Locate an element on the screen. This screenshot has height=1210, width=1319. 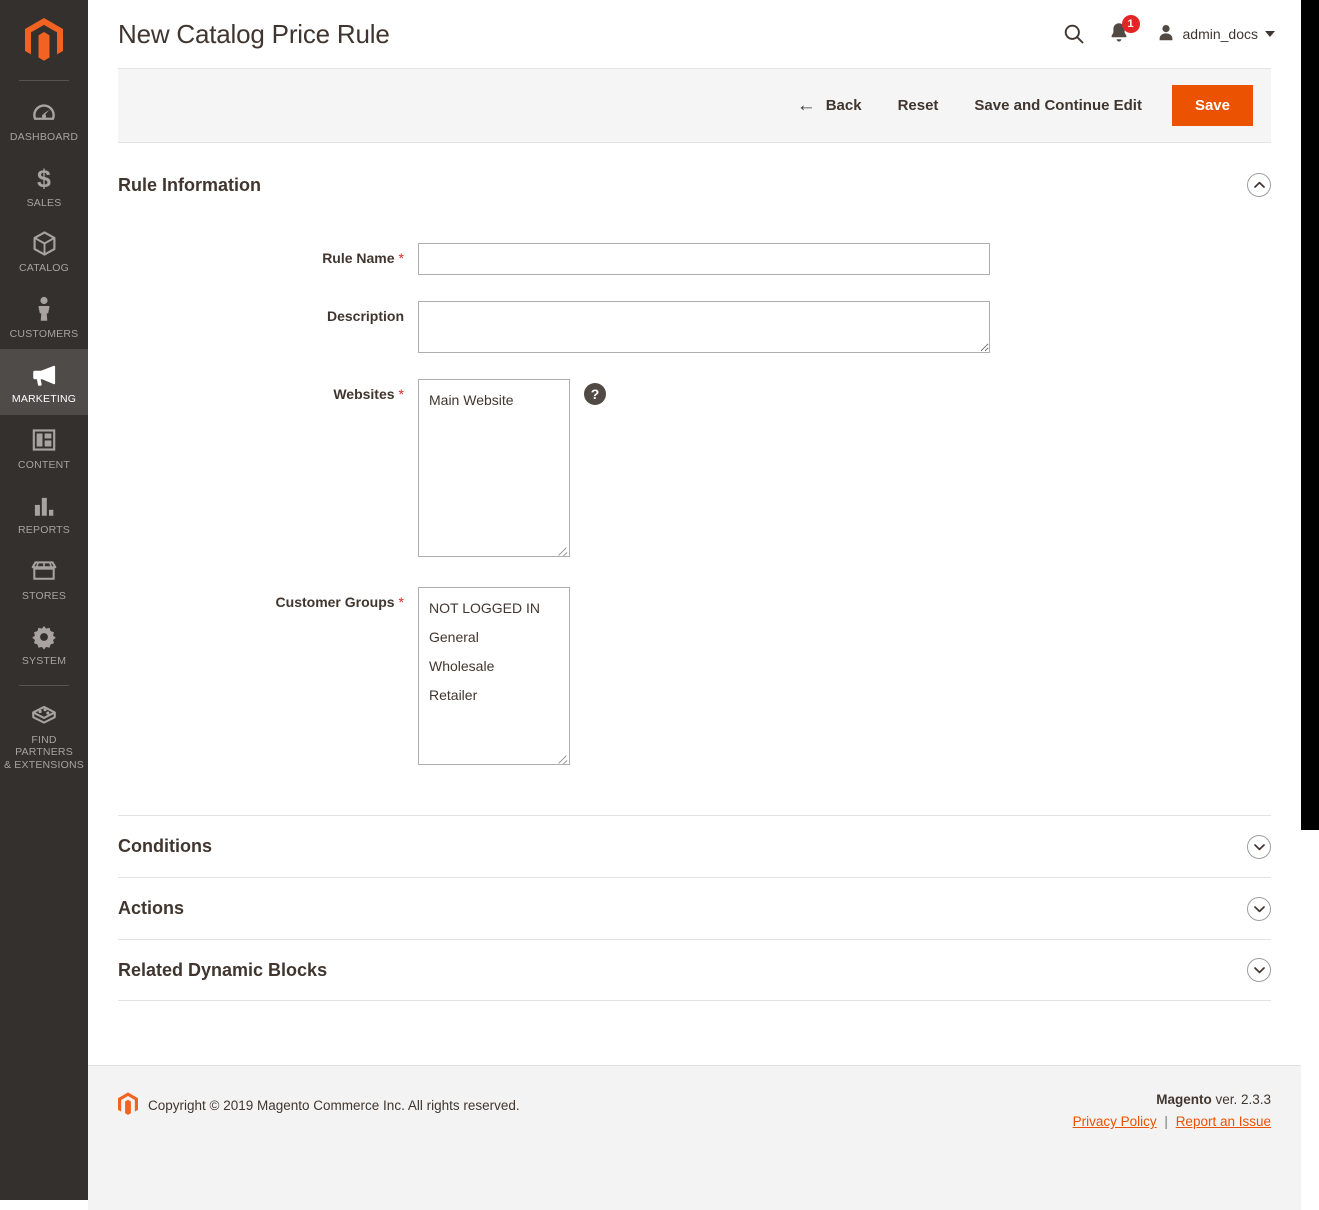
description-control is located at coordinates (704, 327).